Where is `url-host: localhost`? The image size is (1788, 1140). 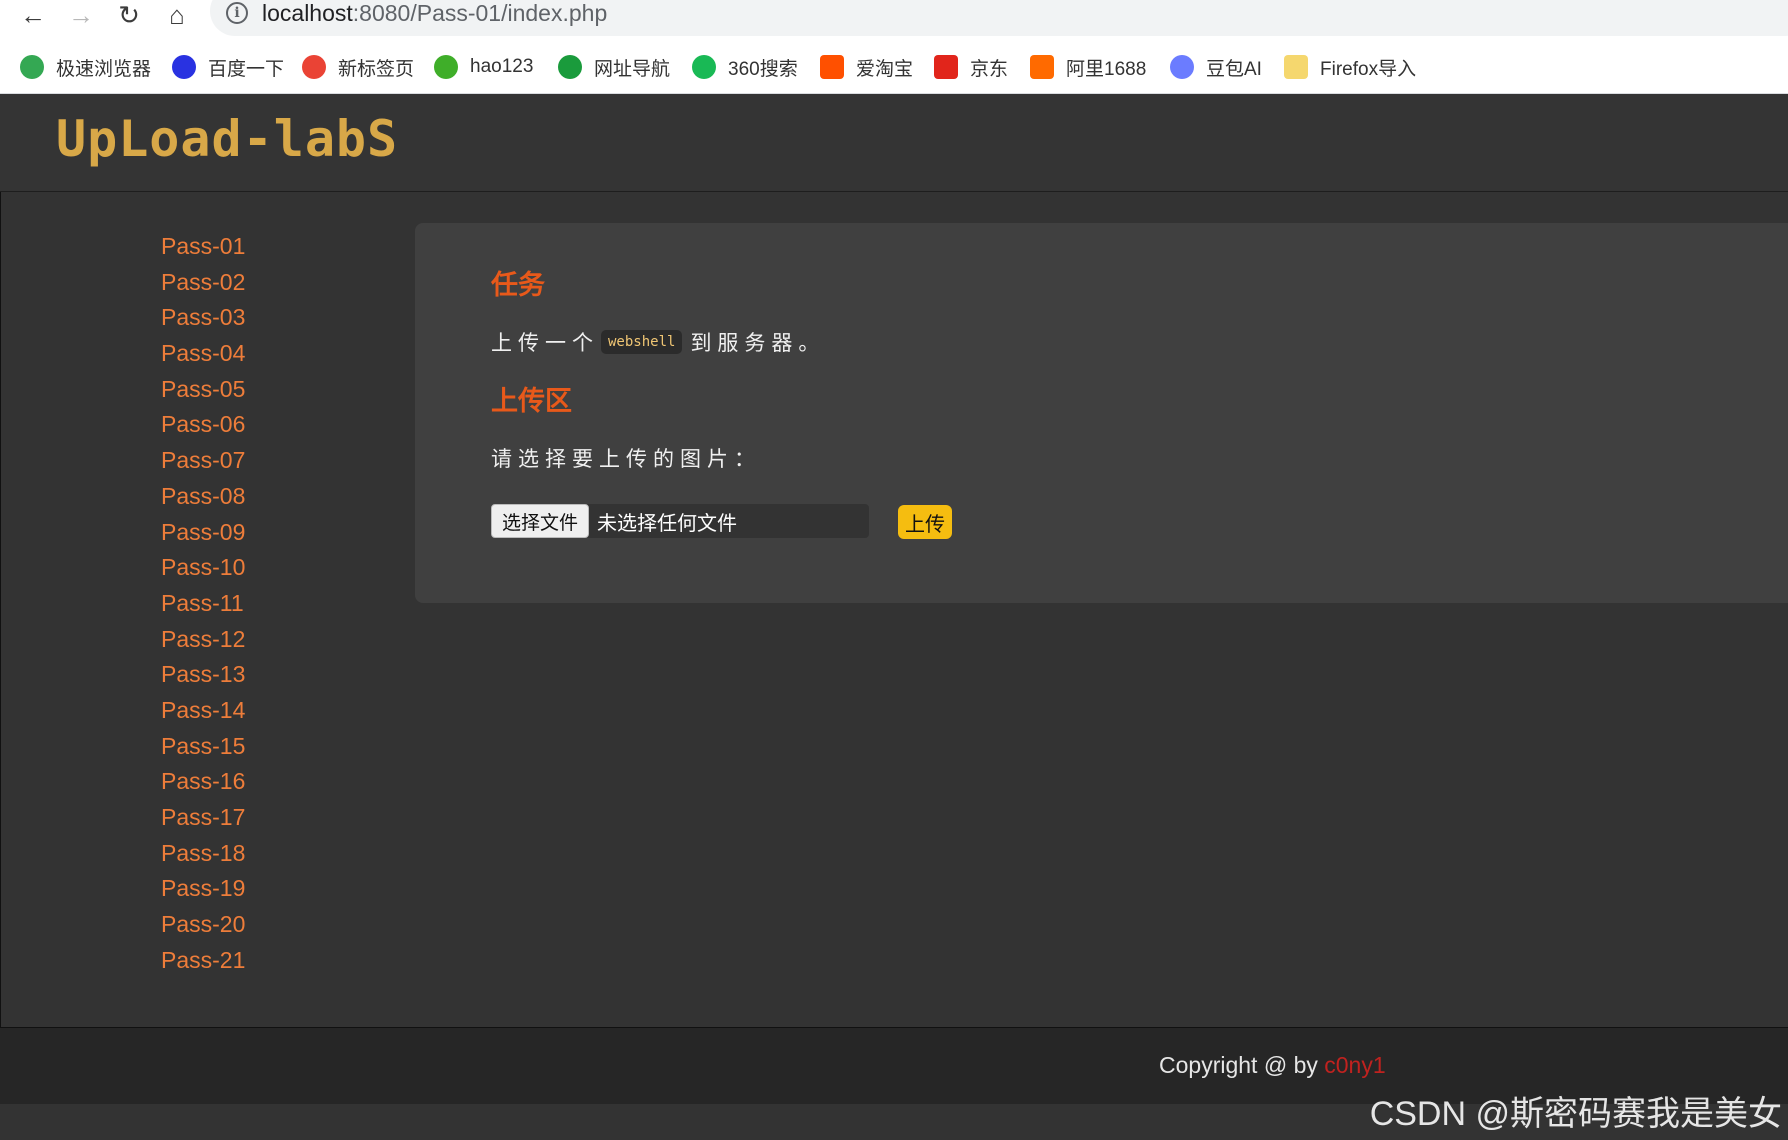
url-host: localhost is located at coordinates (307, 13).